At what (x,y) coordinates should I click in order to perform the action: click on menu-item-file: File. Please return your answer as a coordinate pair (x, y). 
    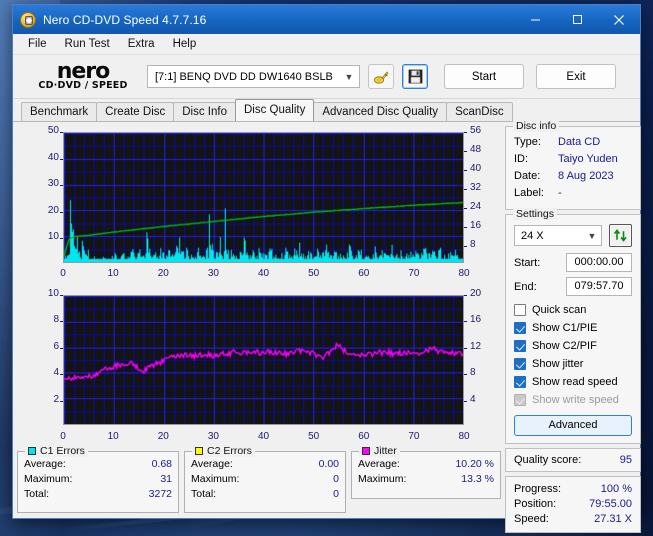
    Looking at the image, I should click on (37, 44).